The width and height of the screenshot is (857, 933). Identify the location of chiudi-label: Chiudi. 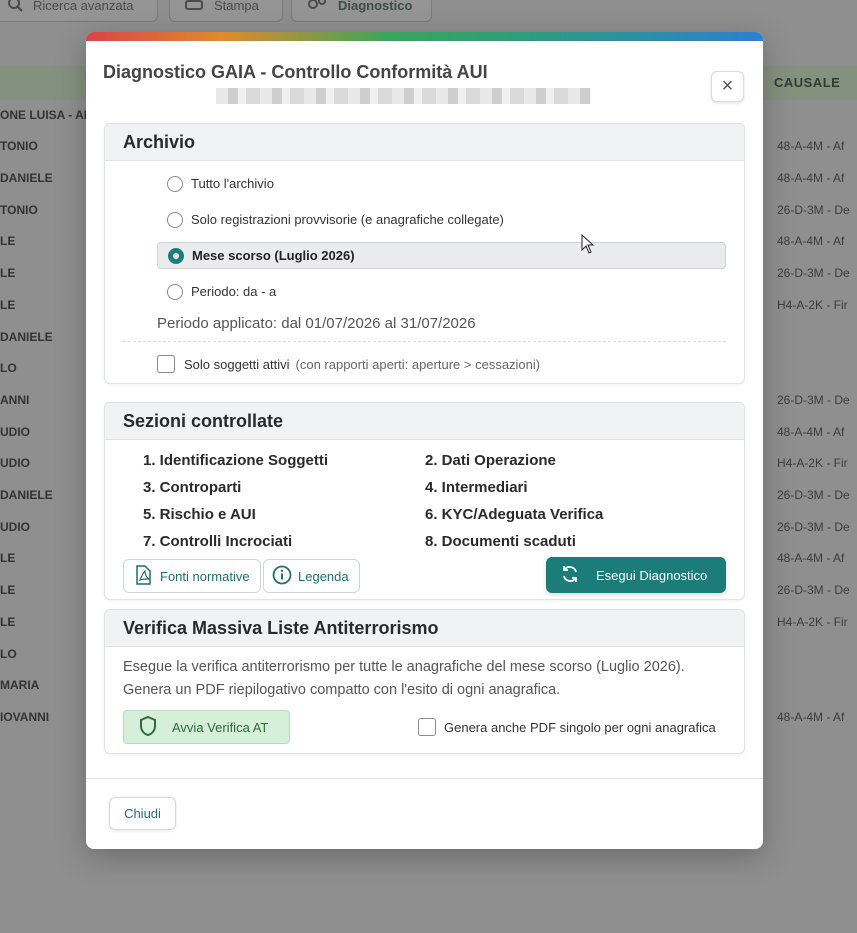
(142, 813).